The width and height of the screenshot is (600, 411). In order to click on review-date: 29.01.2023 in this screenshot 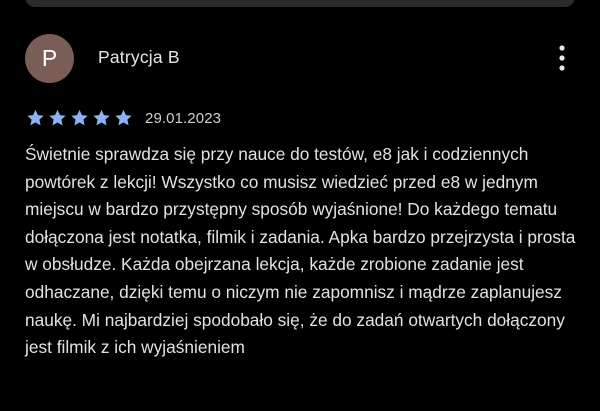, I will do `click(183, 118)`.